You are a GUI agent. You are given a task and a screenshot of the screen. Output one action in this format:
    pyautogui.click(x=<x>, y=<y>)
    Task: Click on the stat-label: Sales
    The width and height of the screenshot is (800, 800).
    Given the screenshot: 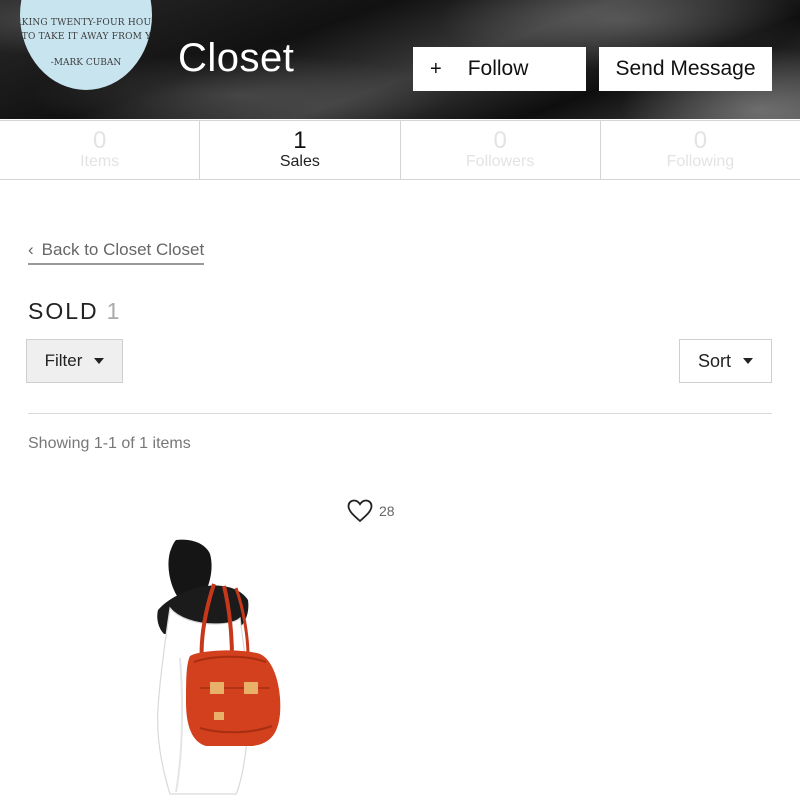 What is the action you would take?
    pyautogui.click(x=299, y=161)
    